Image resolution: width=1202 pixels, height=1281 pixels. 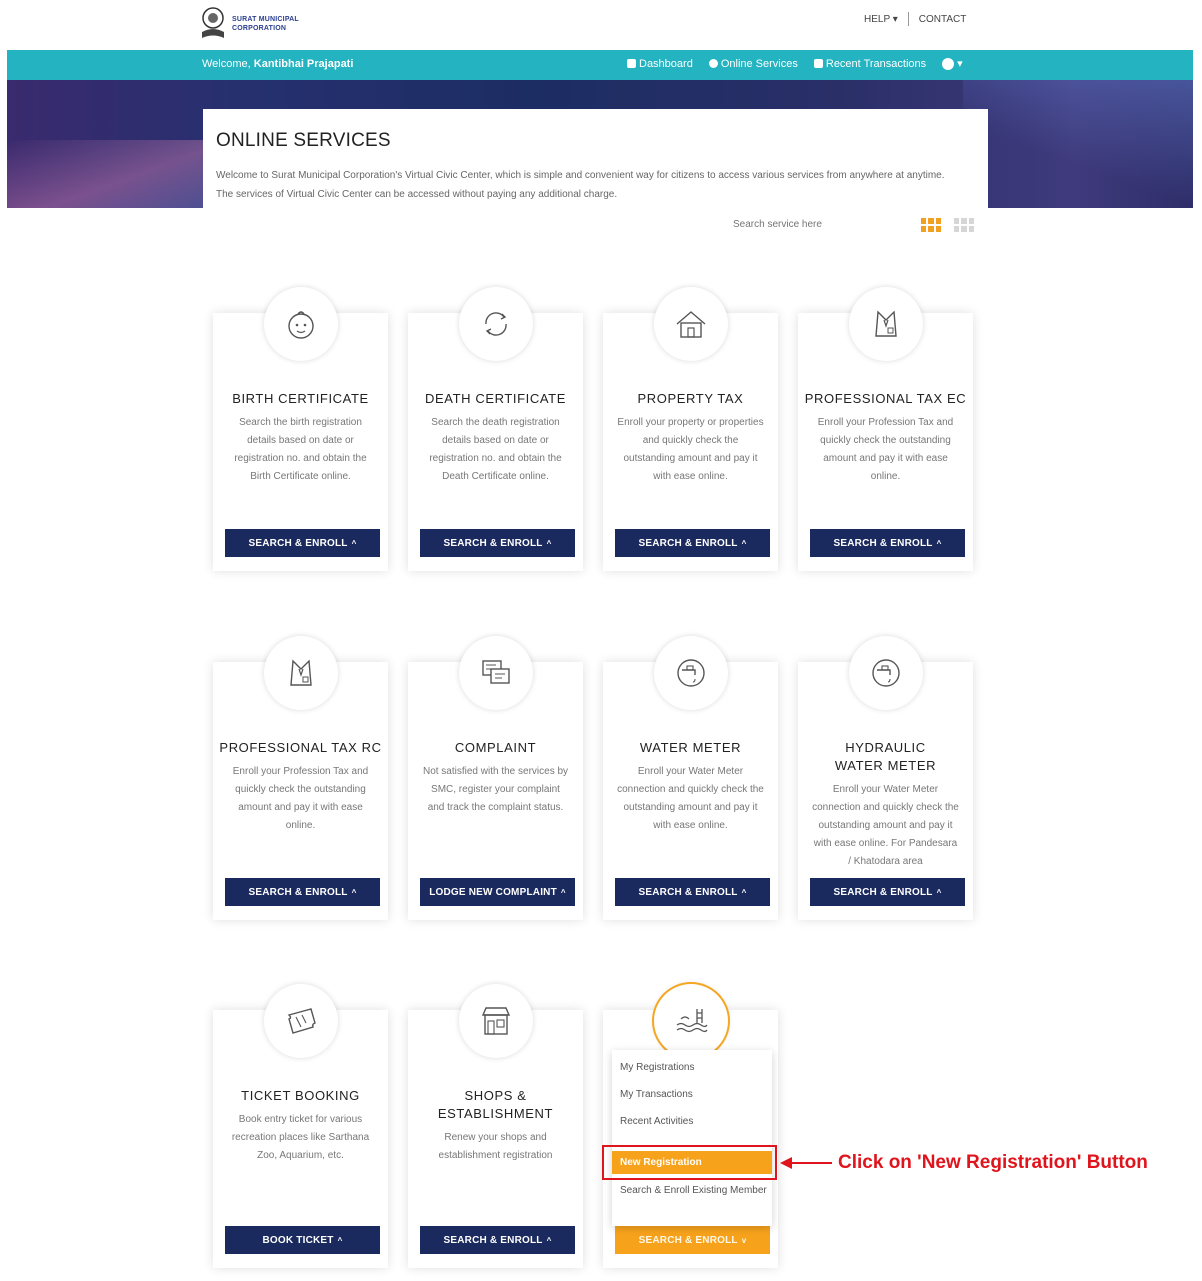 I want to click on page-title: ONLINE SERVICES, so click(x=303, y=140).